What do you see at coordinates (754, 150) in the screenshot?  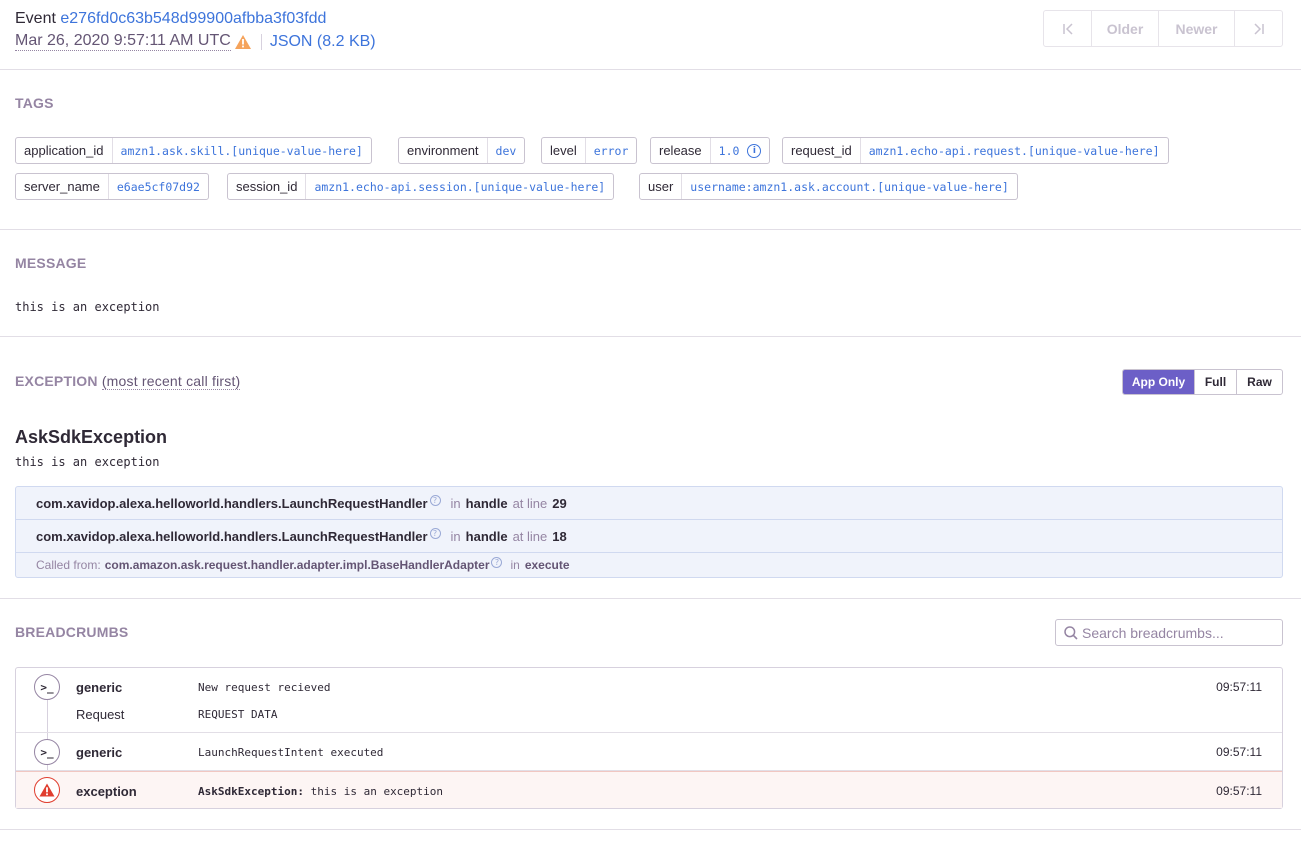 I see `info-icon: i` at bounding box center [754, 150].